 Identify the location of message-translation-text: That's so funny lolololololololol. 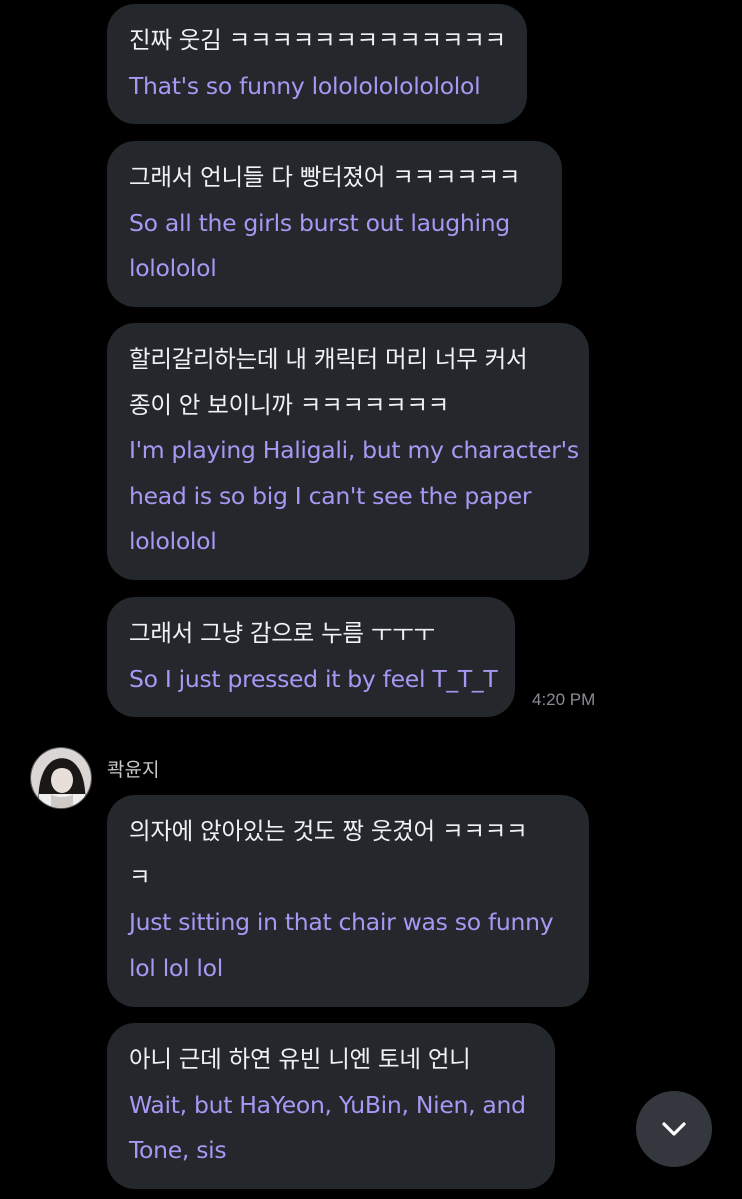
(305, 85).